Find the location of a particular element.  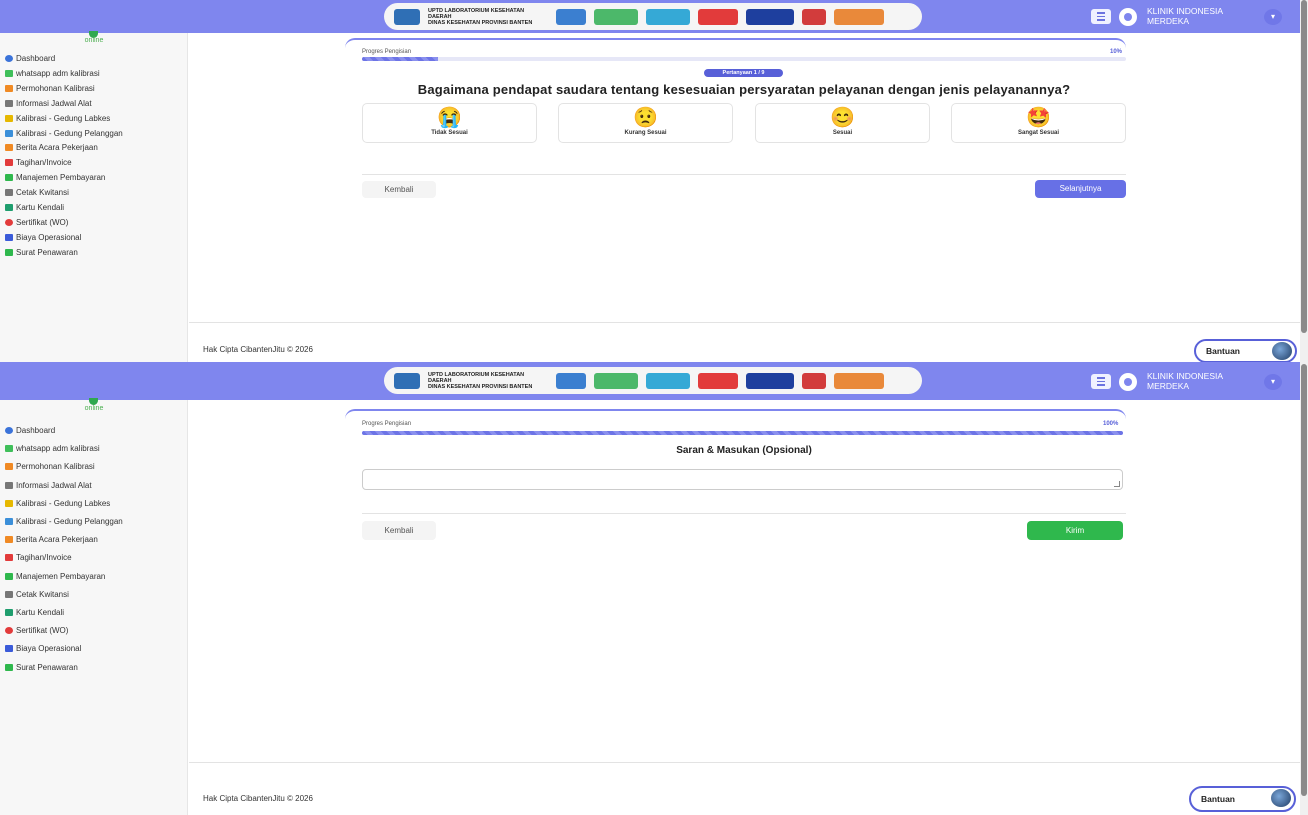

option-tidak-sesuai: 😭 Tidak Sesuai is located at coordinates (449, 123).